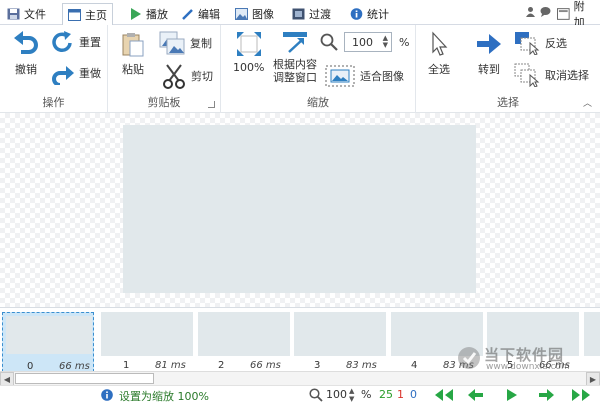 The width and height of the screenshot is (600, 404). What do you see at coordinates (265, 365) in the screenshot?
I see `frame-delay: 66 ms` at bounding box center [265, 365].